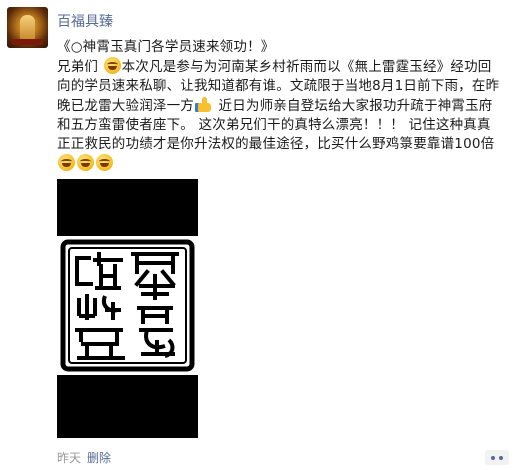 The width and height of the screenshot is (517, 470). Describe the element at coordinates (166, 47) in the screenshot. I see `post-line-1: 《○神霄玉真门各学员速来领功！》` at that location.